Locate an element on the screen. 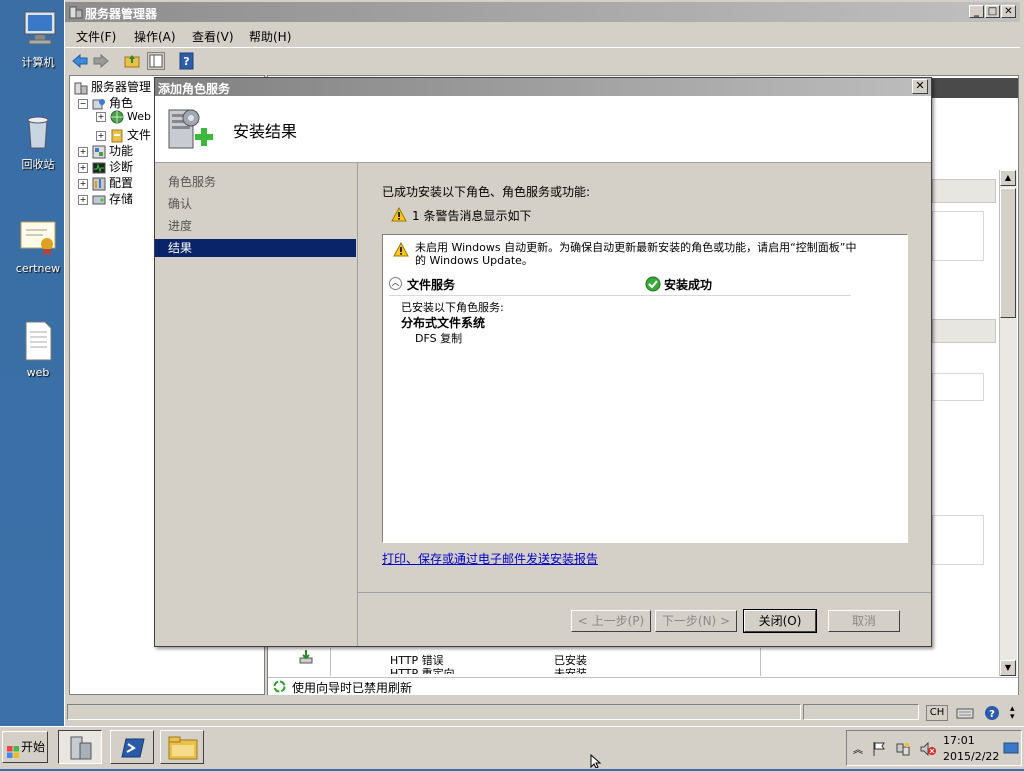 The image size is (1024, 771). features-icon is located at coordinates (99, 152).